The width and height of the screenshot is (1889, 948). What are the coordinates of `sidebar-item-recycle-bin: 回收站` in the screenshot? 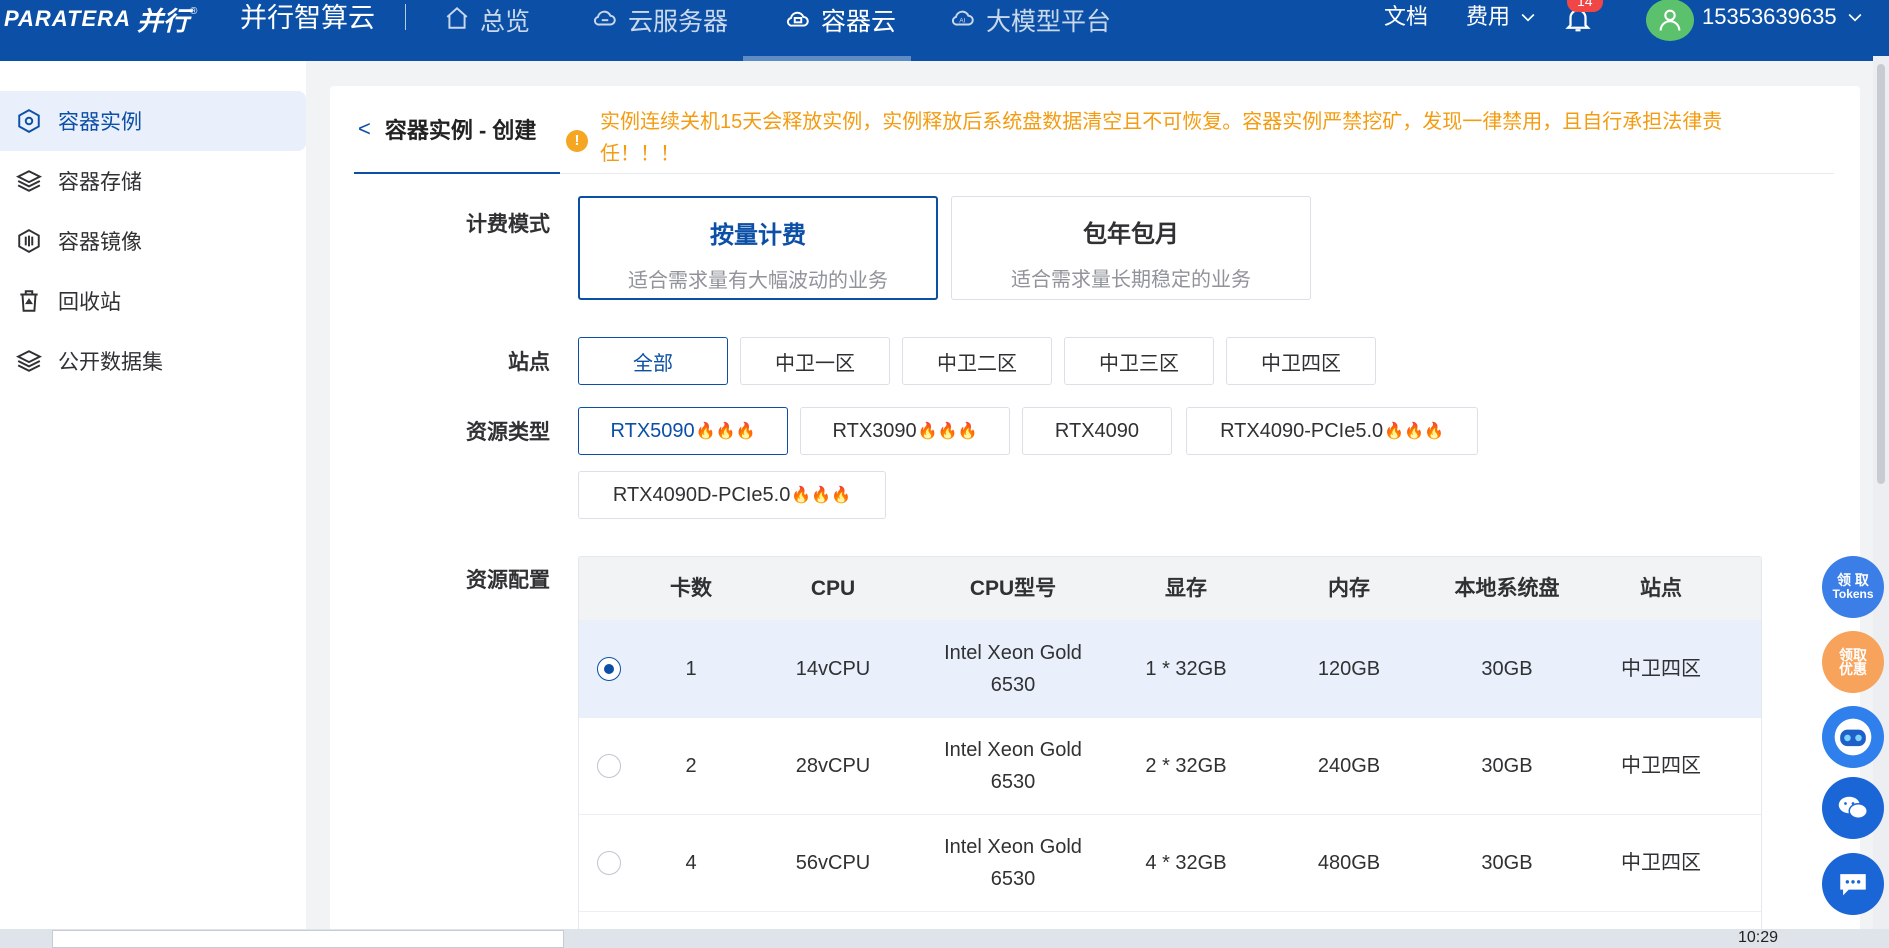 It's located at (153, 301).